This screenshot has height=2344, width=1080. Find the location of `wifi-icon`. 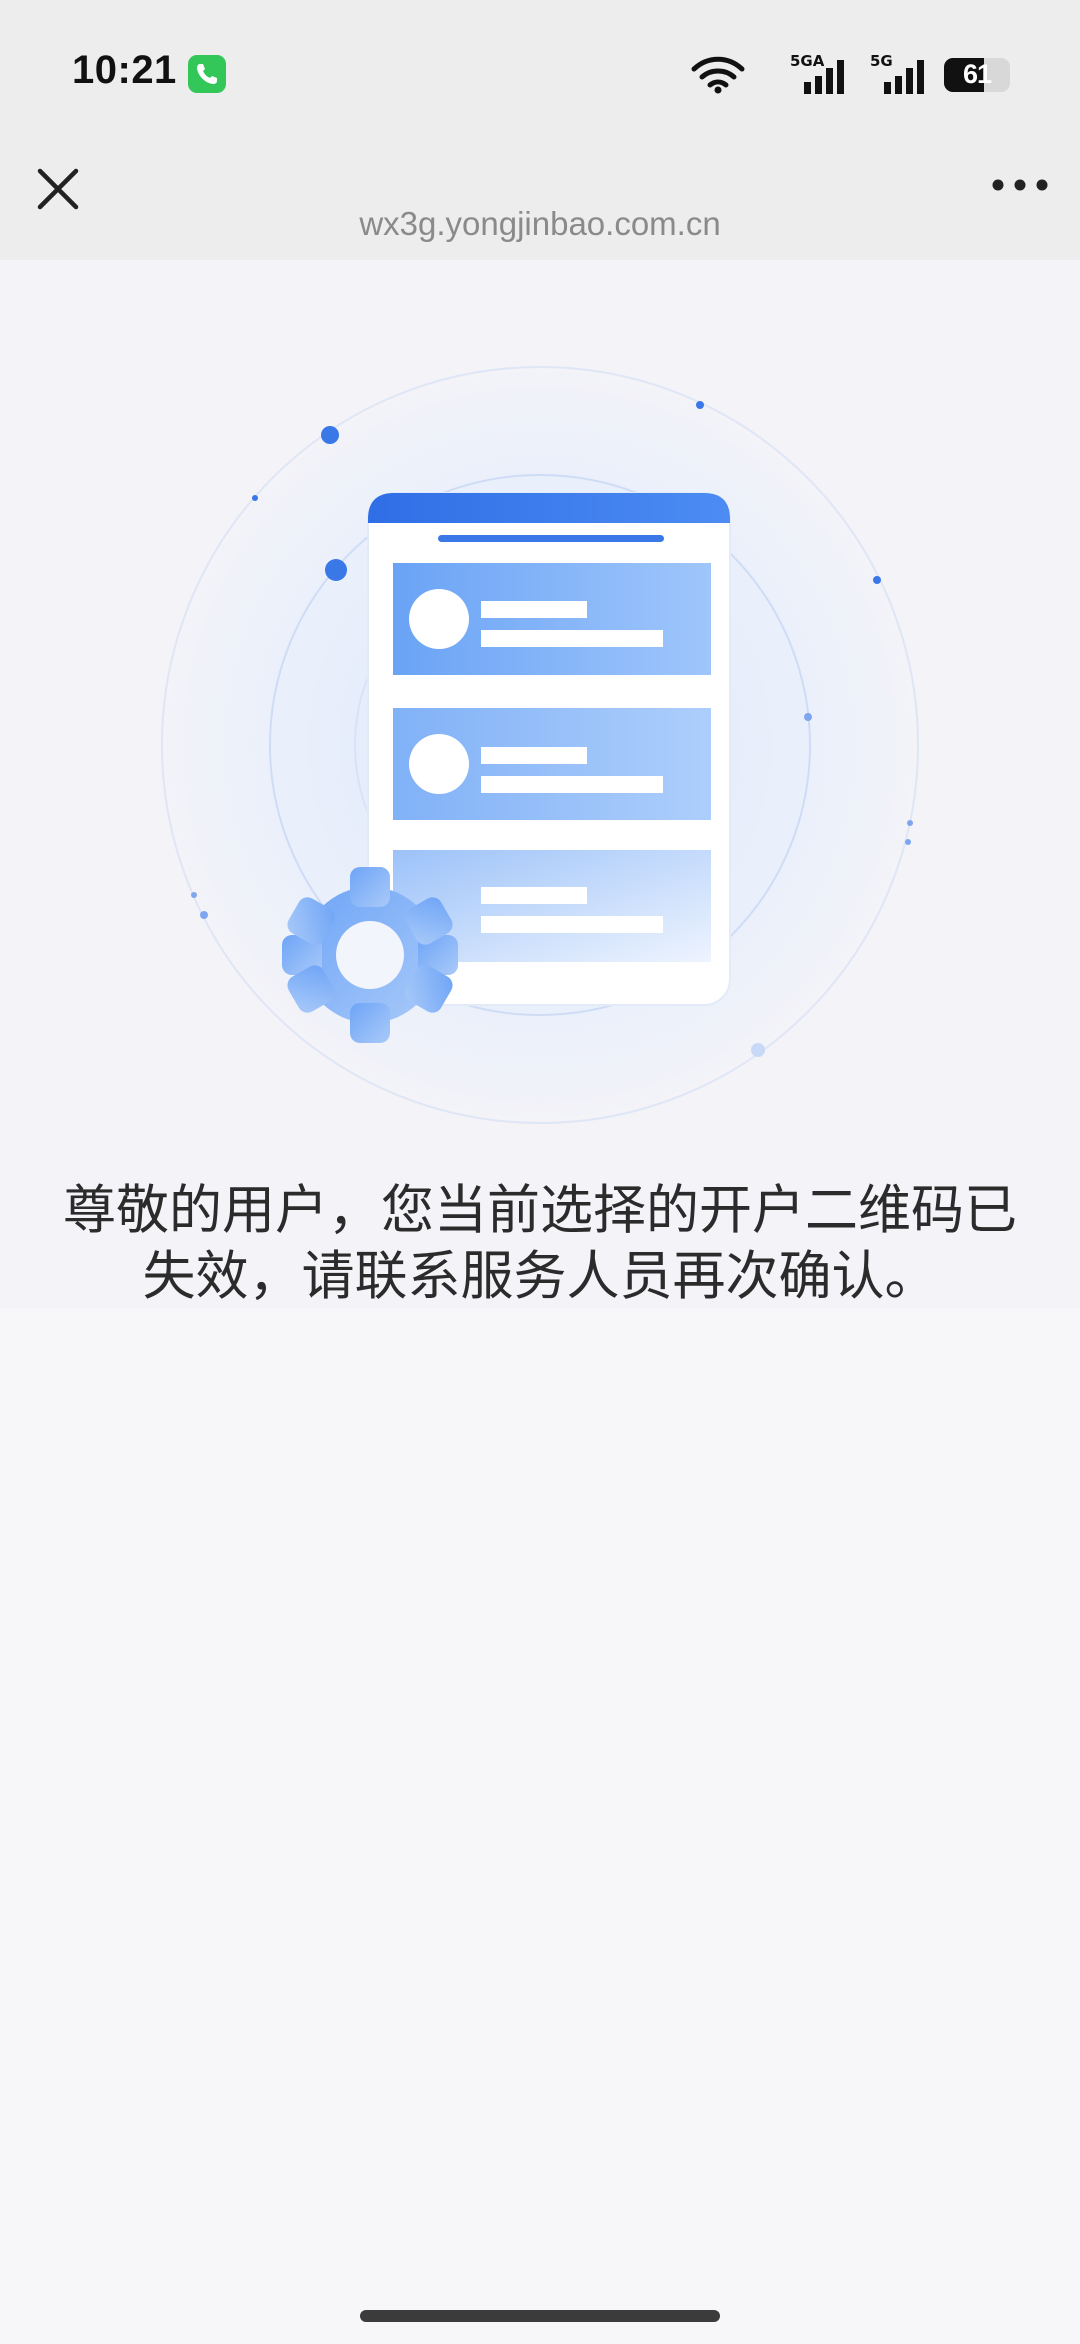

wifi-icon is located at coordinates (718, 75).